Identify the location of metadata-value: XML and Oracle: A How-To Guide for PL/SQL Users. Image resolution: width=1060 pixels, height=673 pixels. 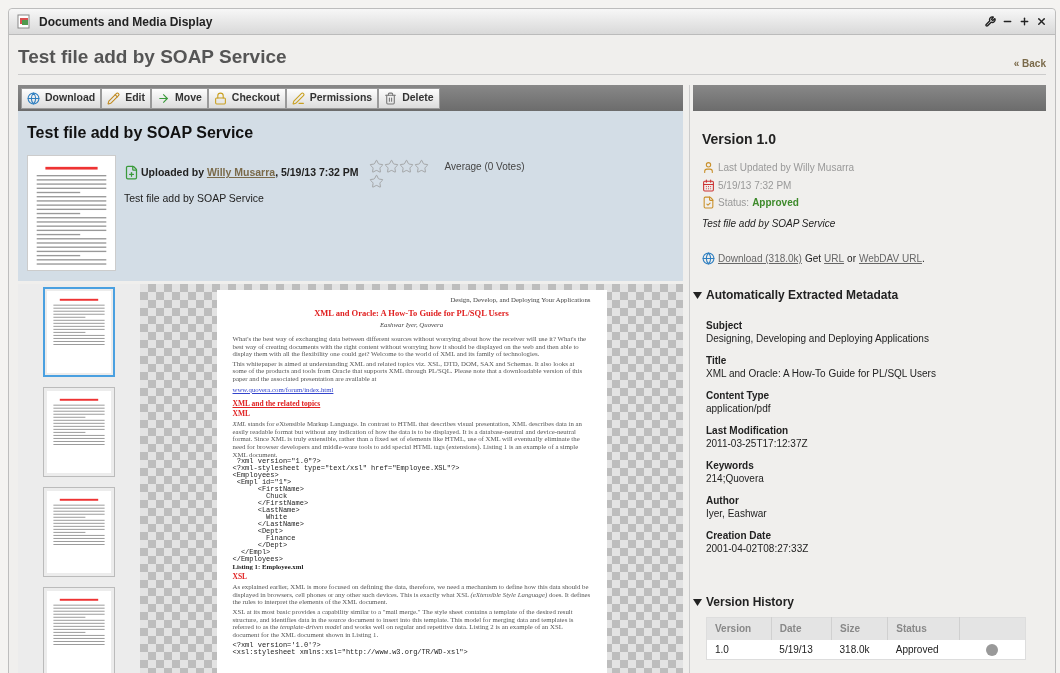
(821, 374).